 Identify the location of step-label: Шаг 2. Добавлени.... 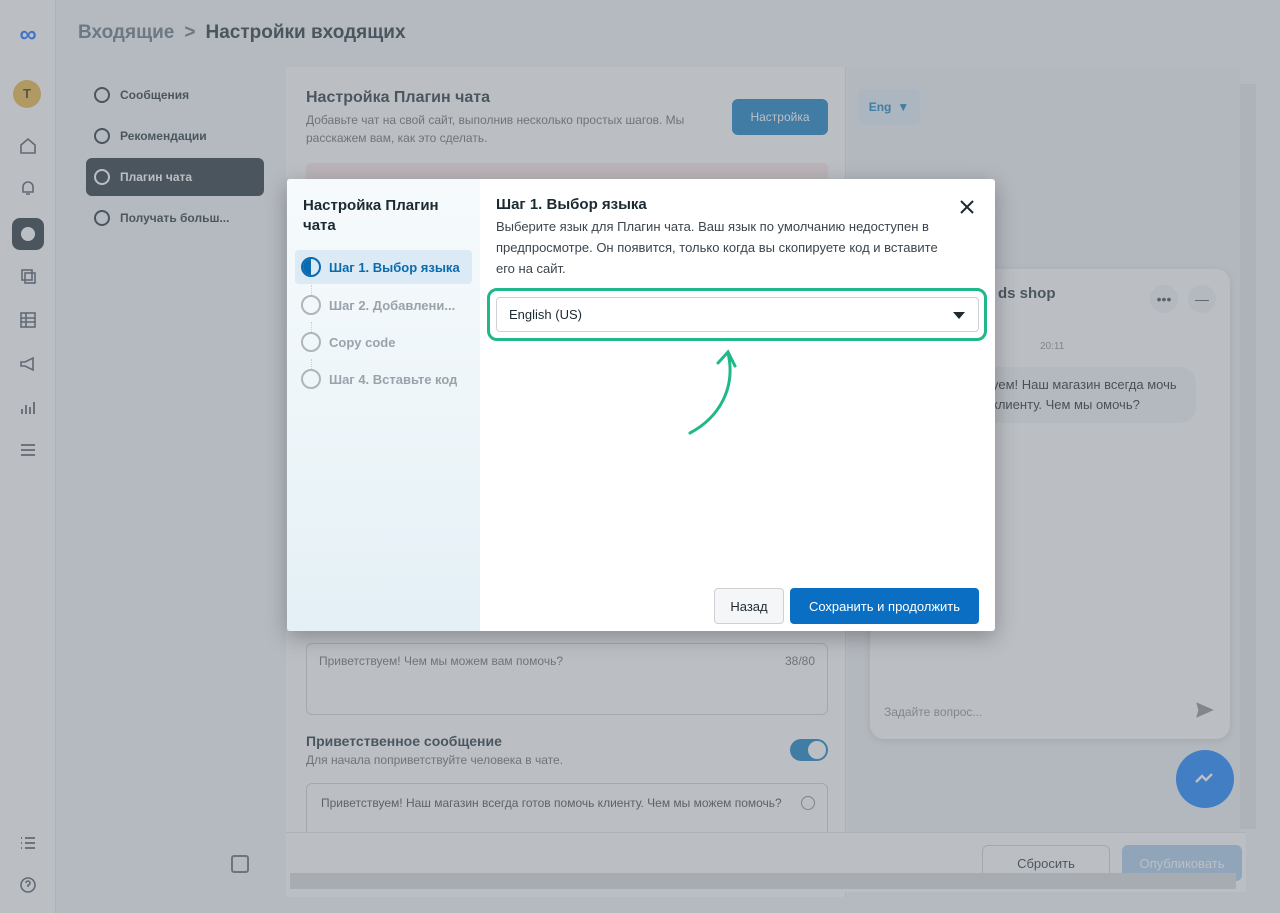
(392, 305).